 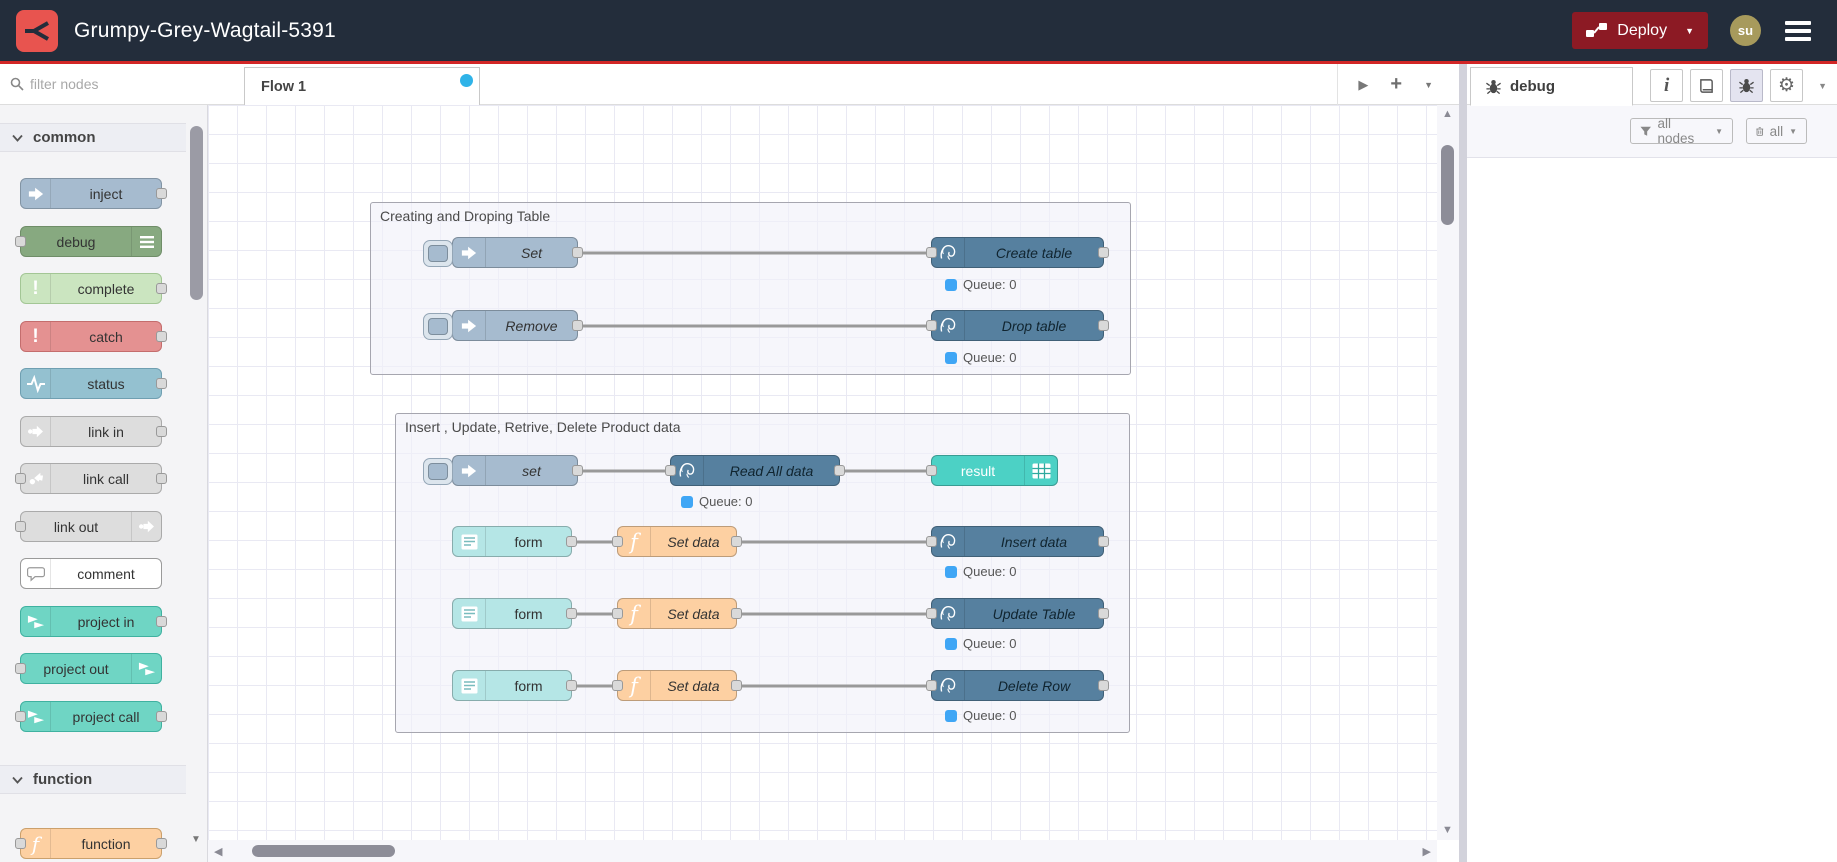 What do you see at coordinates (1017, 252) in the screenshot?
I see `node-pg-create-table: Create table` at bounding box center [1017, 252].